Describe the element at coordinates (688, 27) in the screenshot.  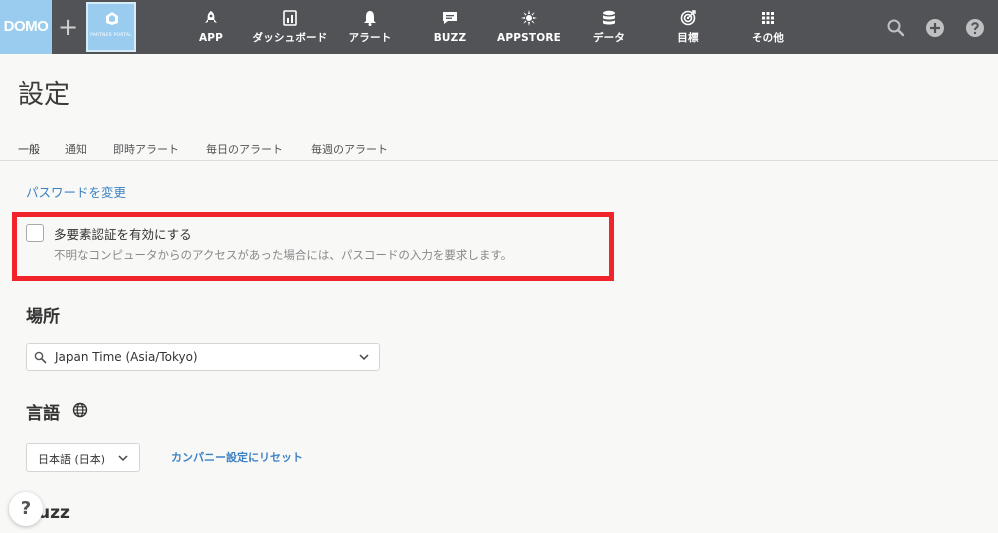
I see `nav-goals: 目標` at that location.